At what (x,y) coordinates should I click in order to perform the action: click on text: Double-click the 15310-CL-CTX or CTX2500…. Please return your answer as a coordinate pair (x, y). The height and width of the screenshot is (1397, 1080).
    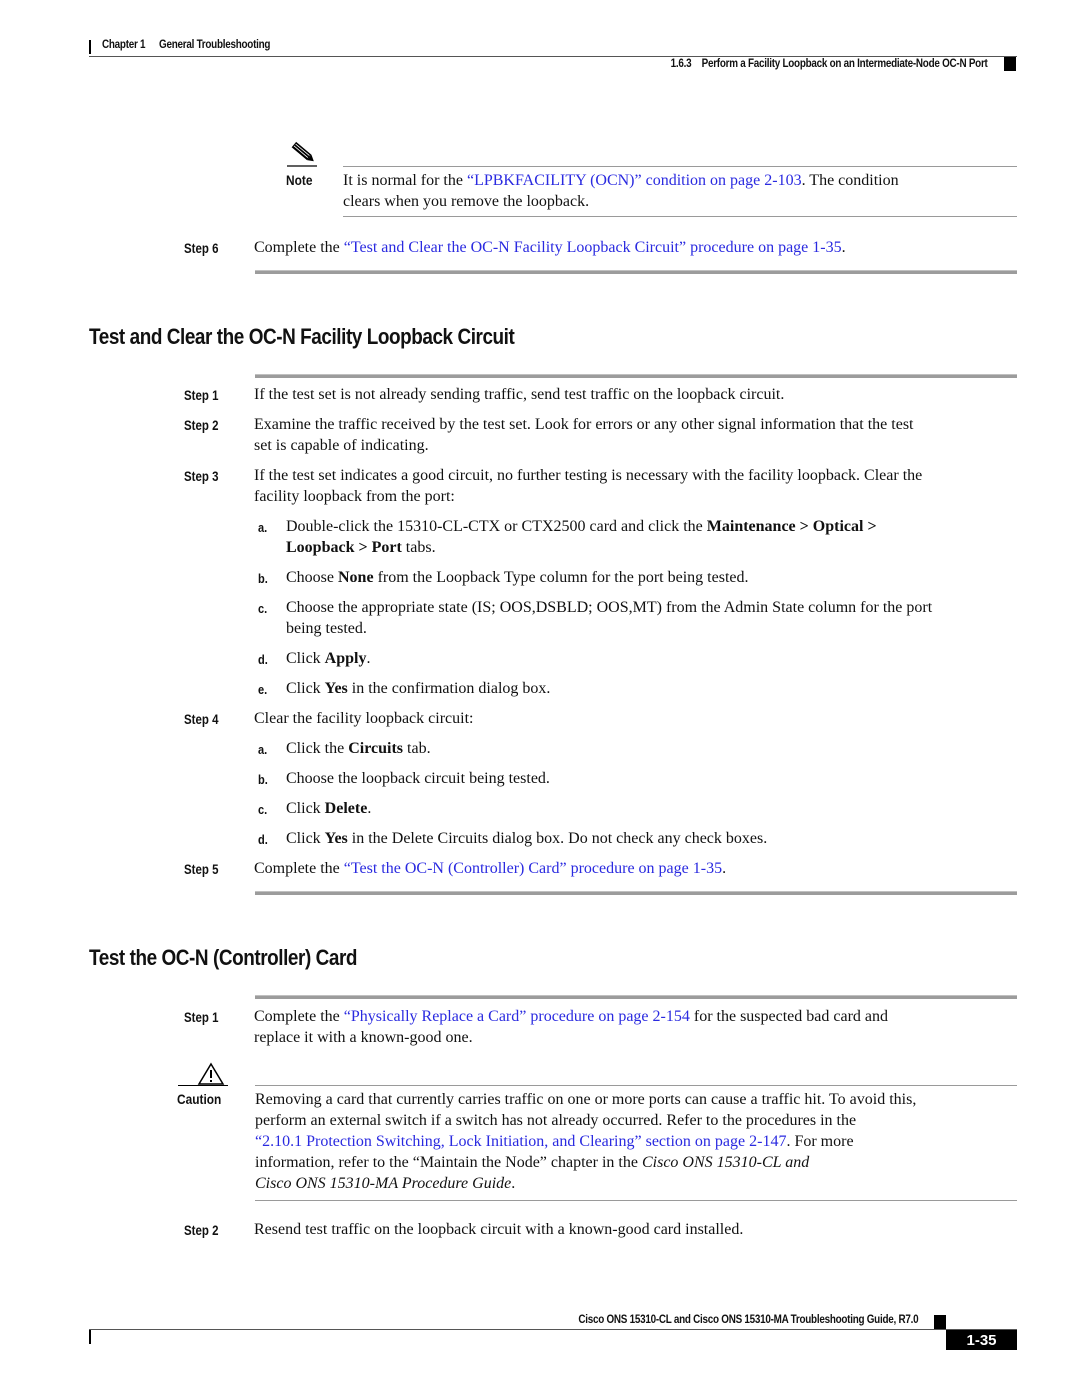
    Looking at the image, I should click on (496, 526).